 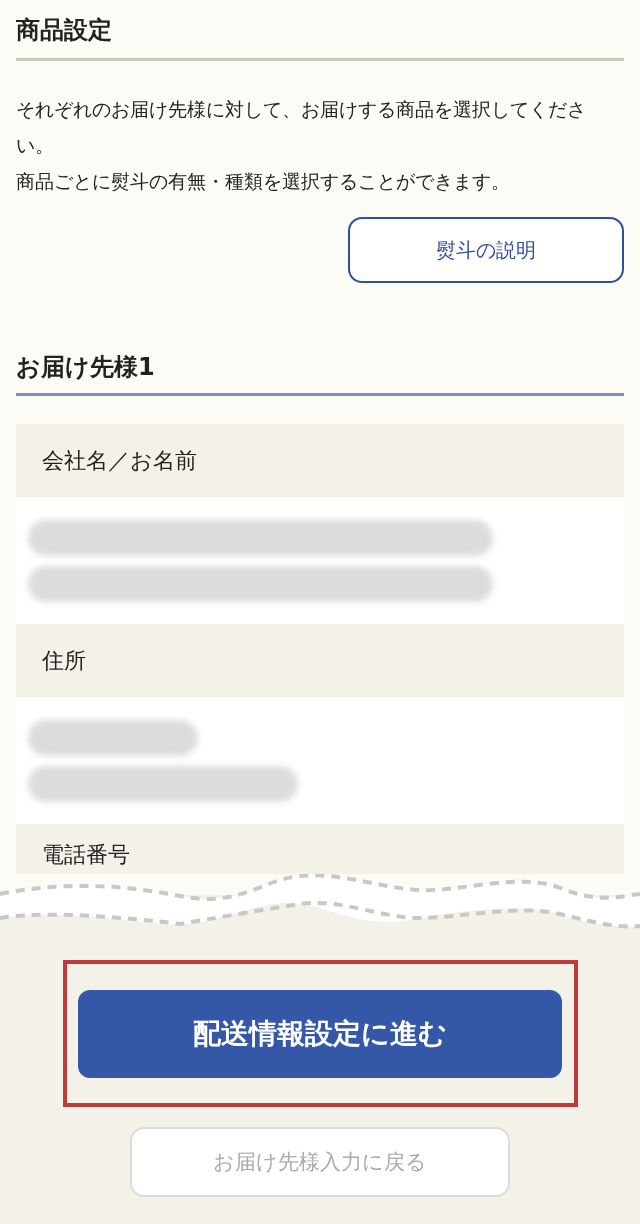 What do you see at coordinates (320, 1033) in the screenshot?
I see `next-button: 配送情報設定に進む` at bounding box center [320, 1033].